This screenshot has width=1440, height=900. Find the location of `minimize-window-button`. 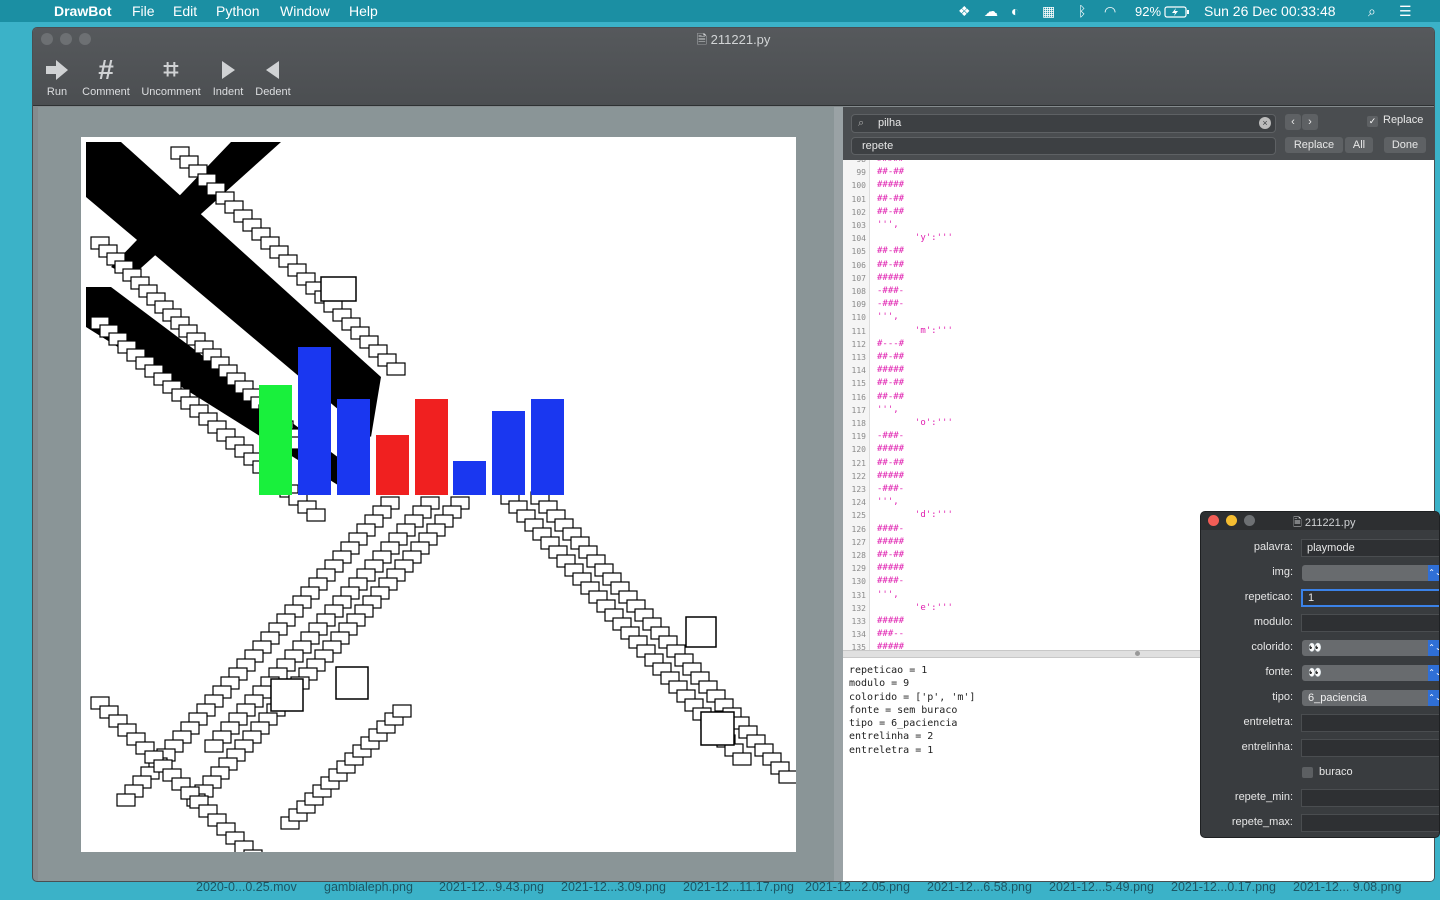

minimize-window-button is located at coordinates (1231, 520).